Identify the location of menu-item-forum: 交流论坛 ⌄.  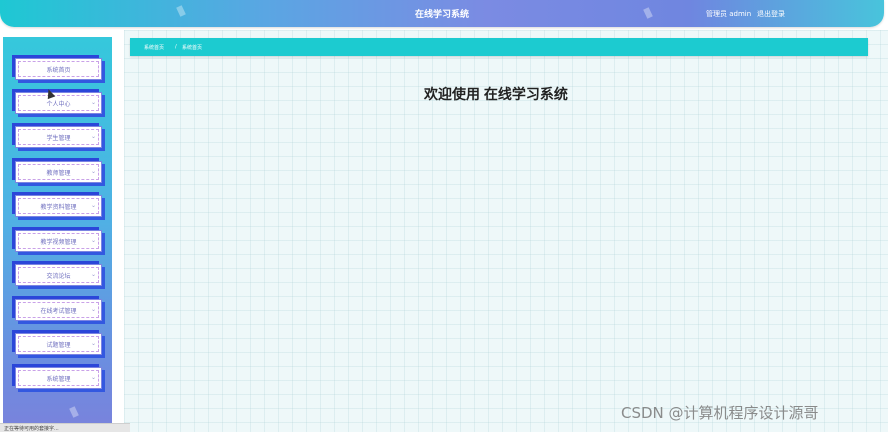
(58, 275).